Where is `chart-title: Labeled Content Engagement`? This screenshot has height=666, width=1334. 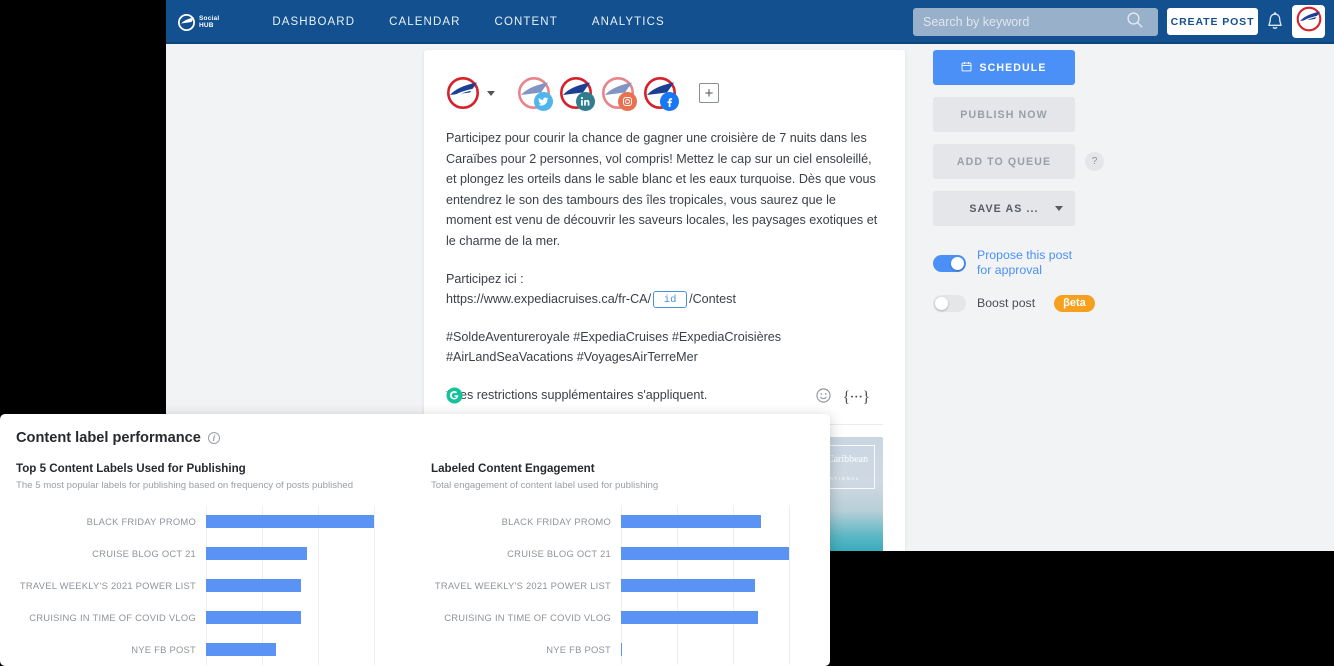 chart-title: Labeled Content Engagement is located at coordinates (513, 468).